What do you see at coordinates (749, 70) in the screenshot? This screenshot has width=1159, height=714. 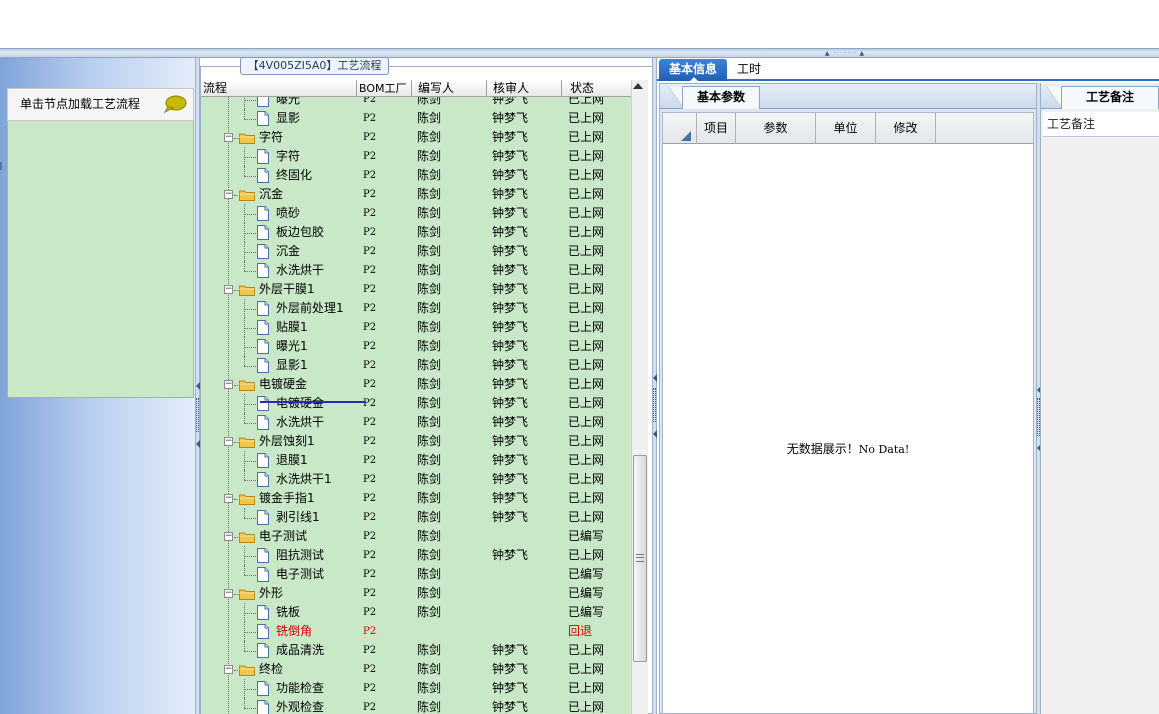 I see `tab-work-hours: 工时` at bounding box center [749, 70].